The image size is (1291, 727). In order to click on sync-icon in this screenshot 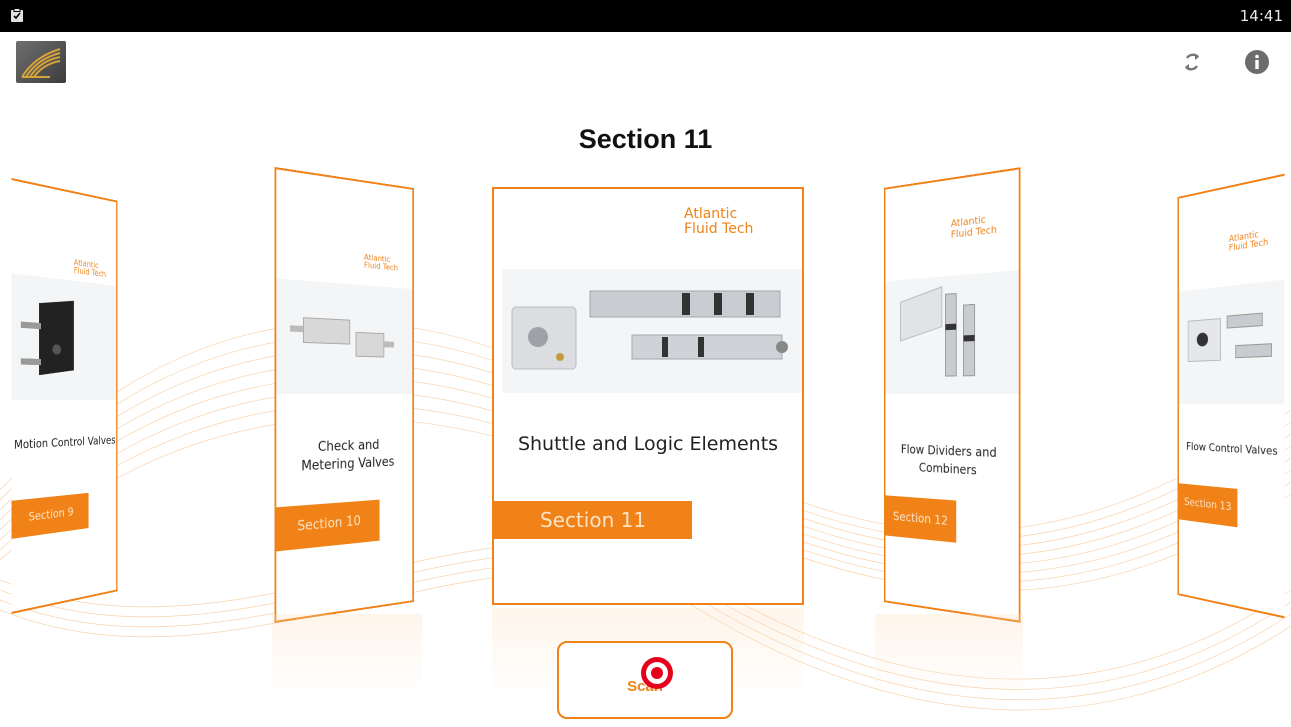, I will do `click(1192, 62)`.